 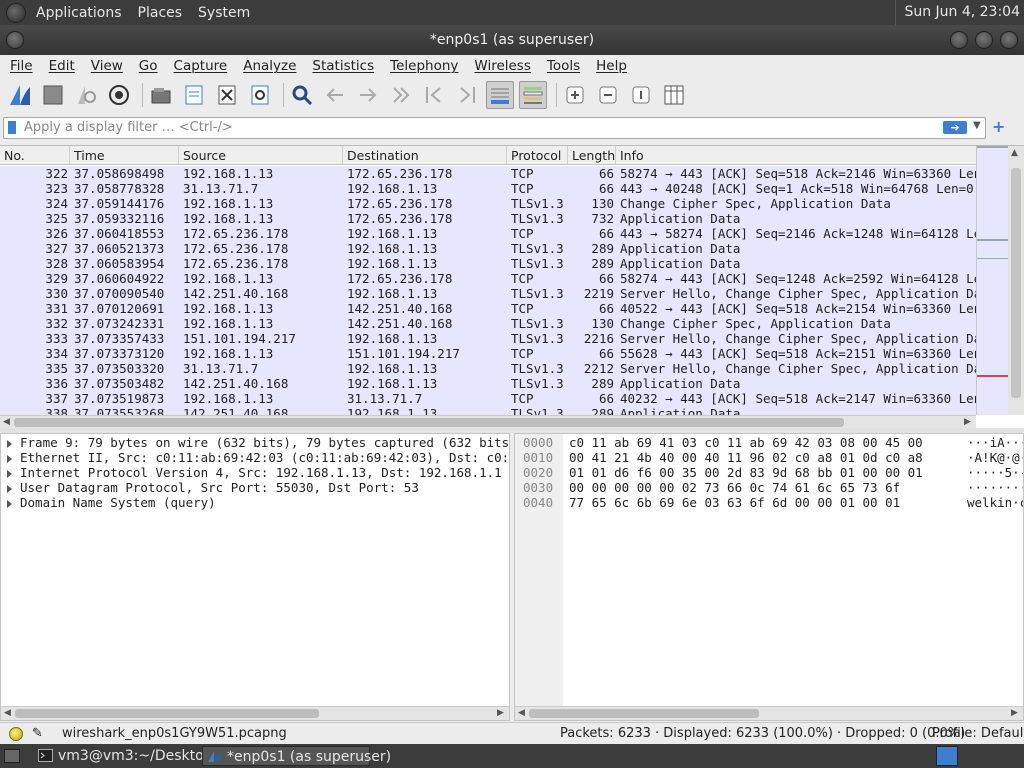 I want to click on colorize-icon, so click(x=533, y=95).